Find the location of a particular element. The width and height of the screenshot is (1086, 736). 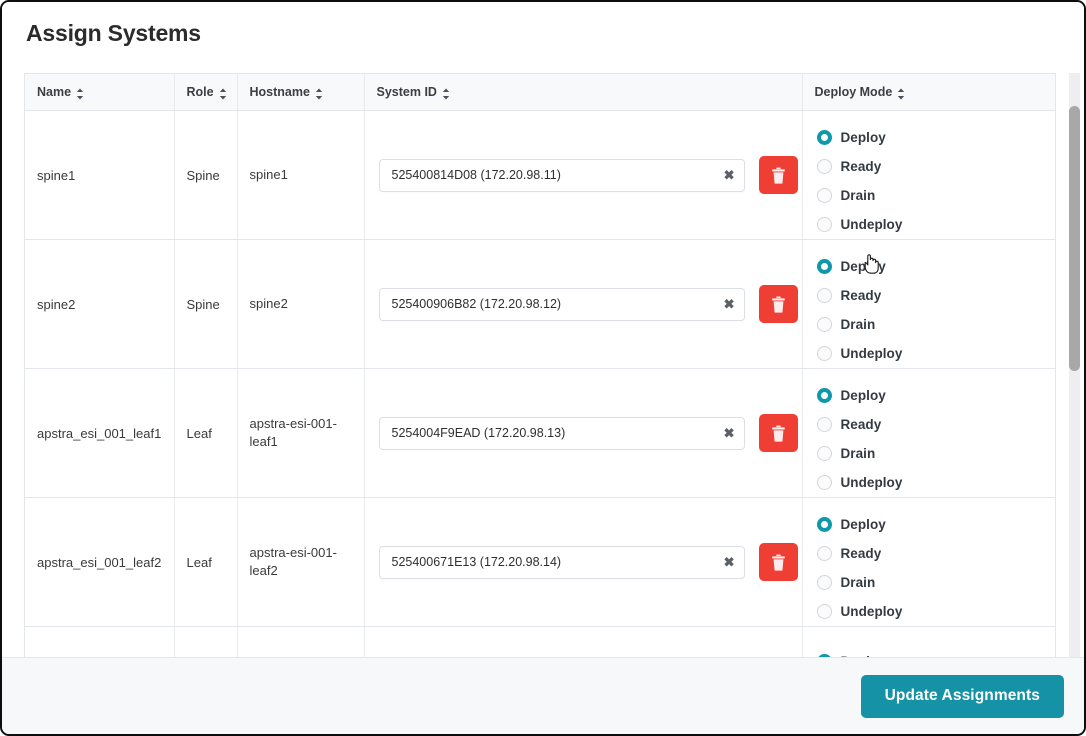

system-id-controls: 525400906B82 (172.20.98.12) ✖ is located at coordinates (587, 304).